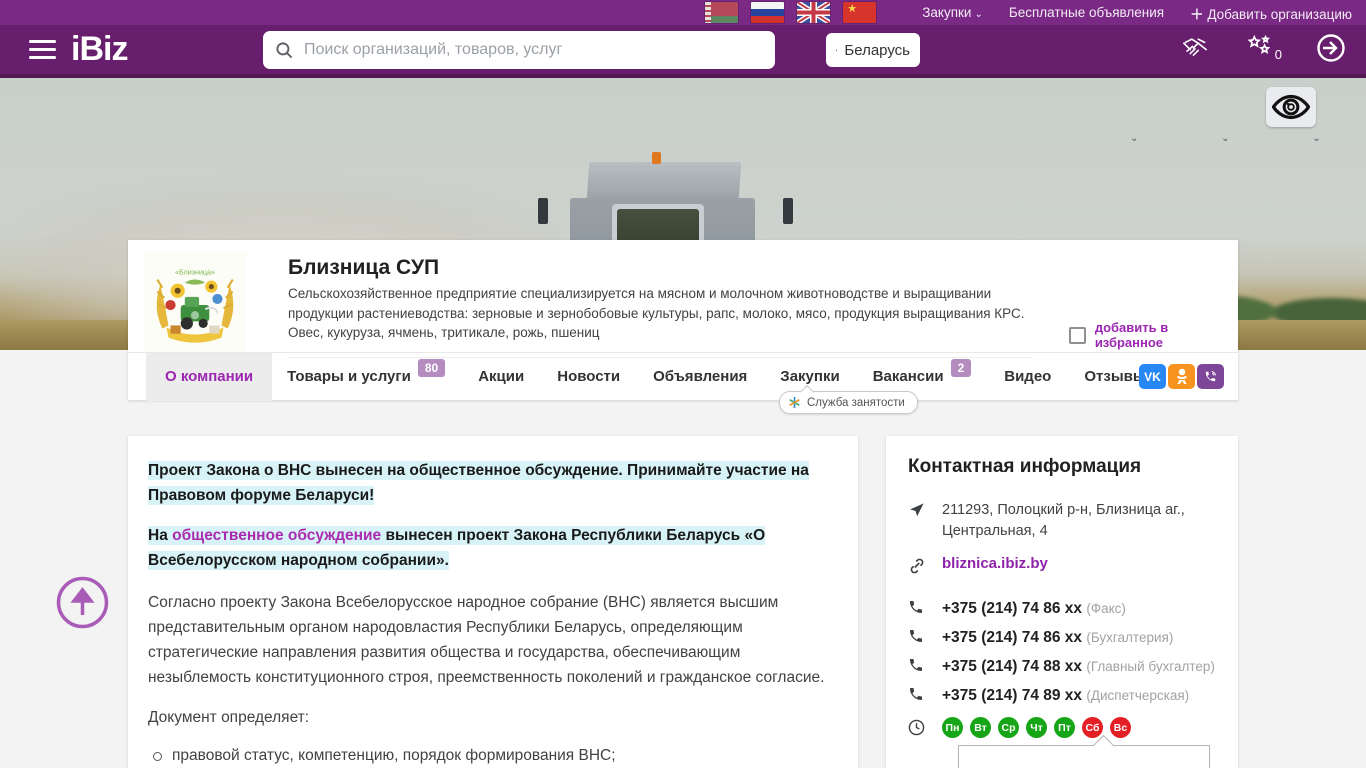 The height and width of the screenshot is (768, 1366). I want to click on day-chip: Пт, so click(1064, 727).